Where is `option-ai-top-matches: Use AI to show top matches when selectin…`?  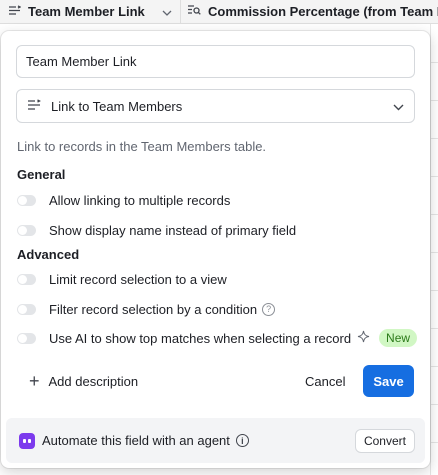 option-ai-top-matches: Use AI to show top matches when selectin… is located at coordinates (217, 338).